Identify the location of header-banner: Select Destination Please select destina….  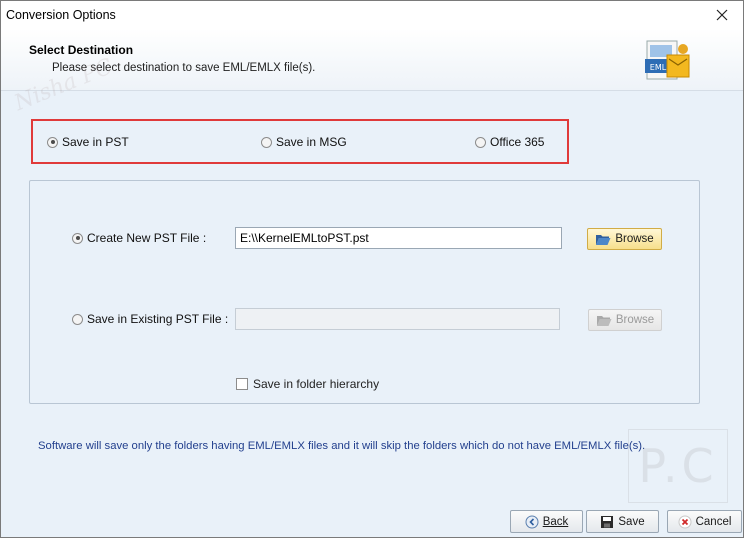
(372, 60).